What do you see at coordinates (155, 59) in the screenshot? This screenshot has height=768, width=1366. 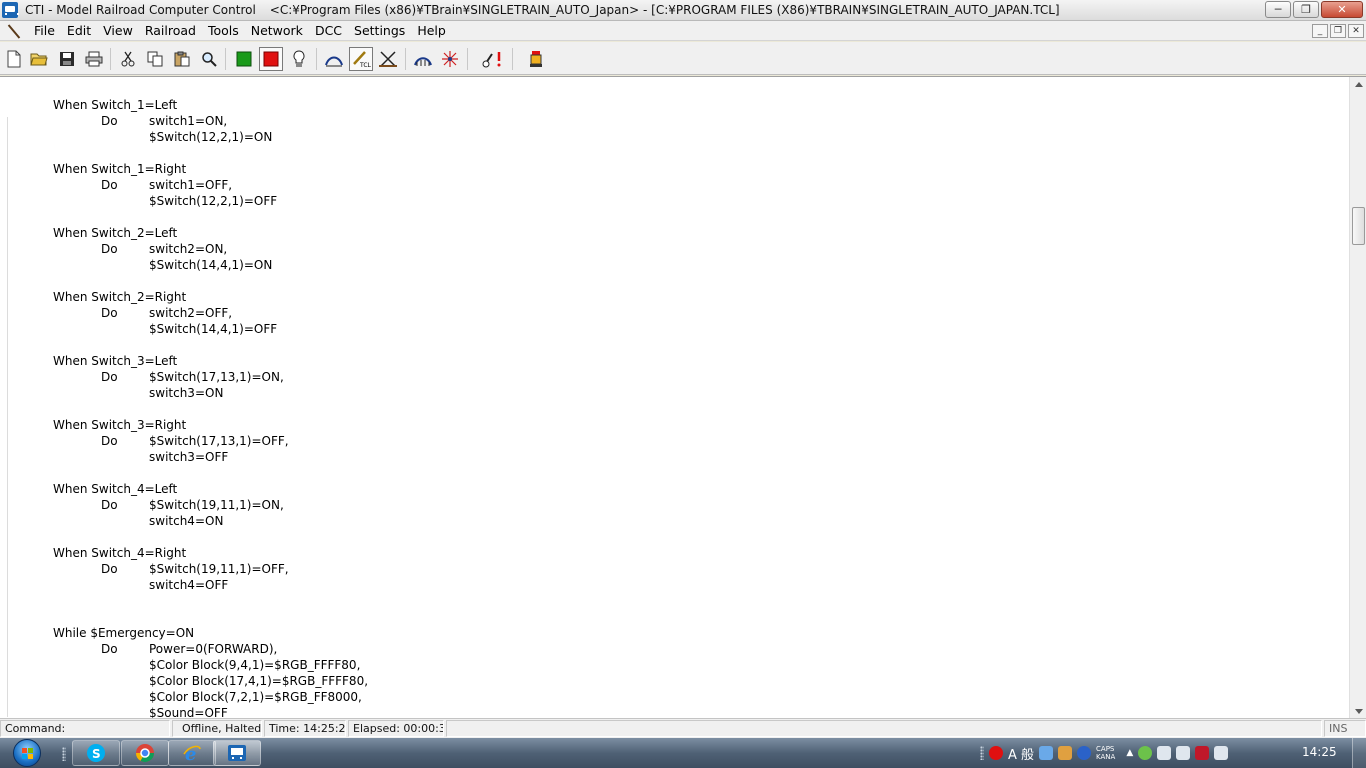 I see `copy-icon` at bounding box center [155, 59].